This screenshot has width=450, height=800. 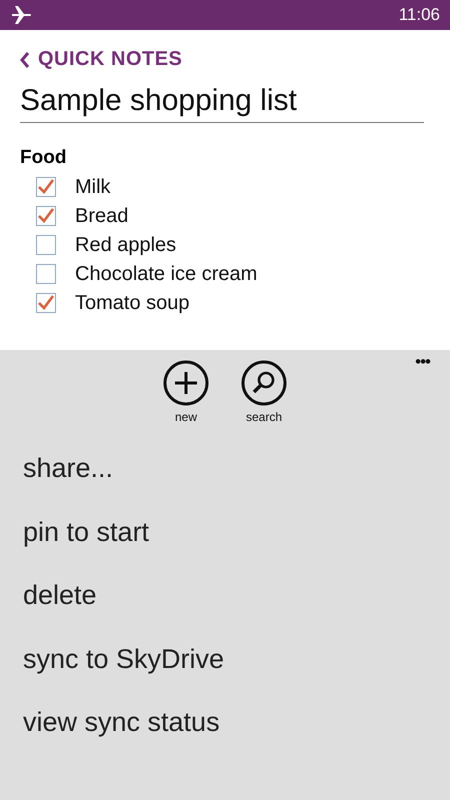 What do you see at coordinates (236, 674) in the screenshot?
I see `menu-item: sync to SkyDrive` at bounding box center [236, 674].